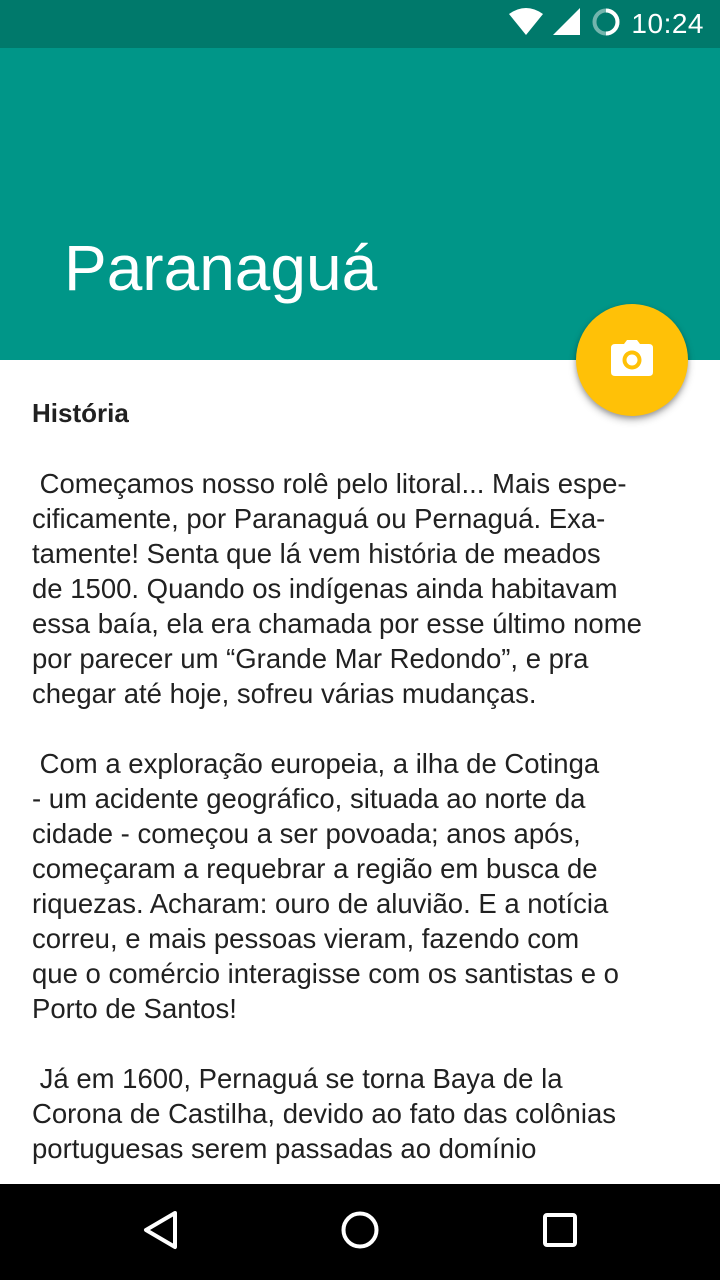 The image size is (720, 1280). I want to click on page-title: Paranaguá, so click(221, 268).